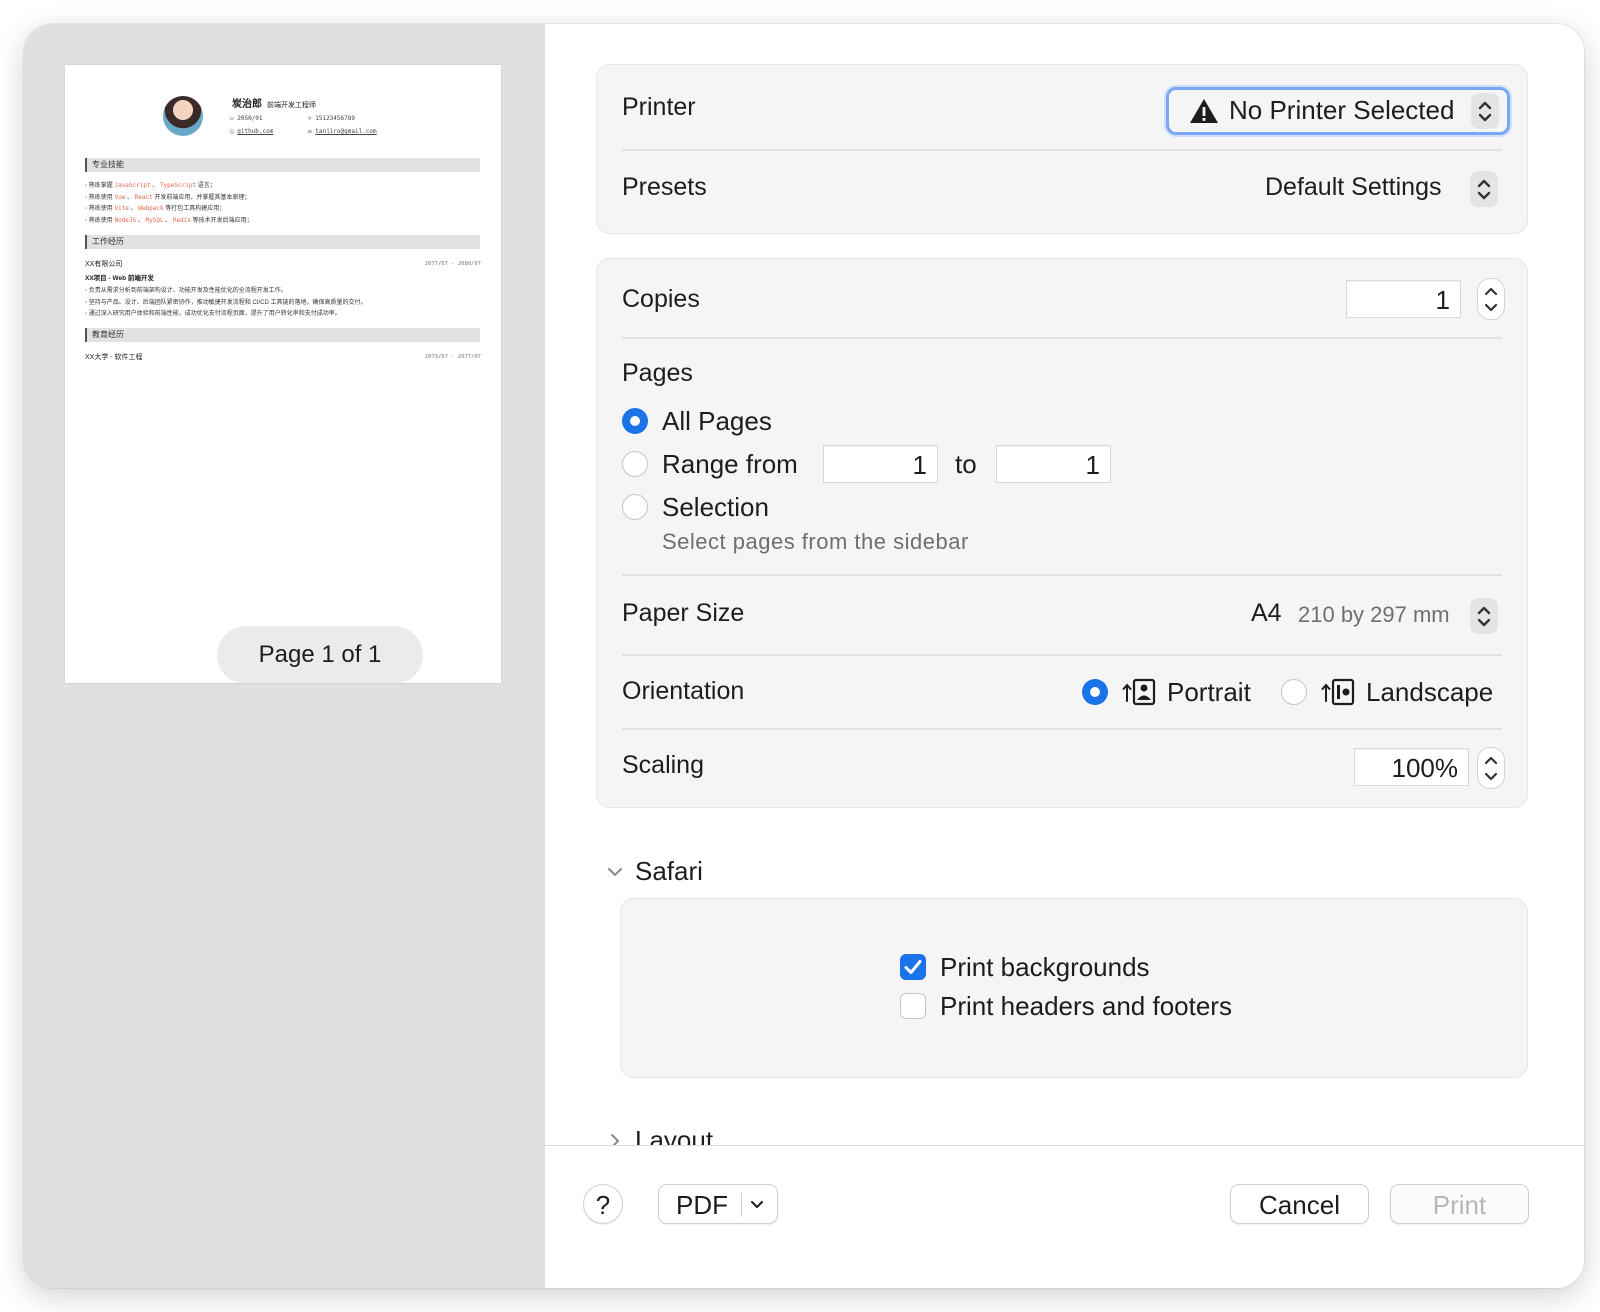  Describe the element at coordinates (730, 464) in the screenshot. I see `range-from-label: Range from` at that location.